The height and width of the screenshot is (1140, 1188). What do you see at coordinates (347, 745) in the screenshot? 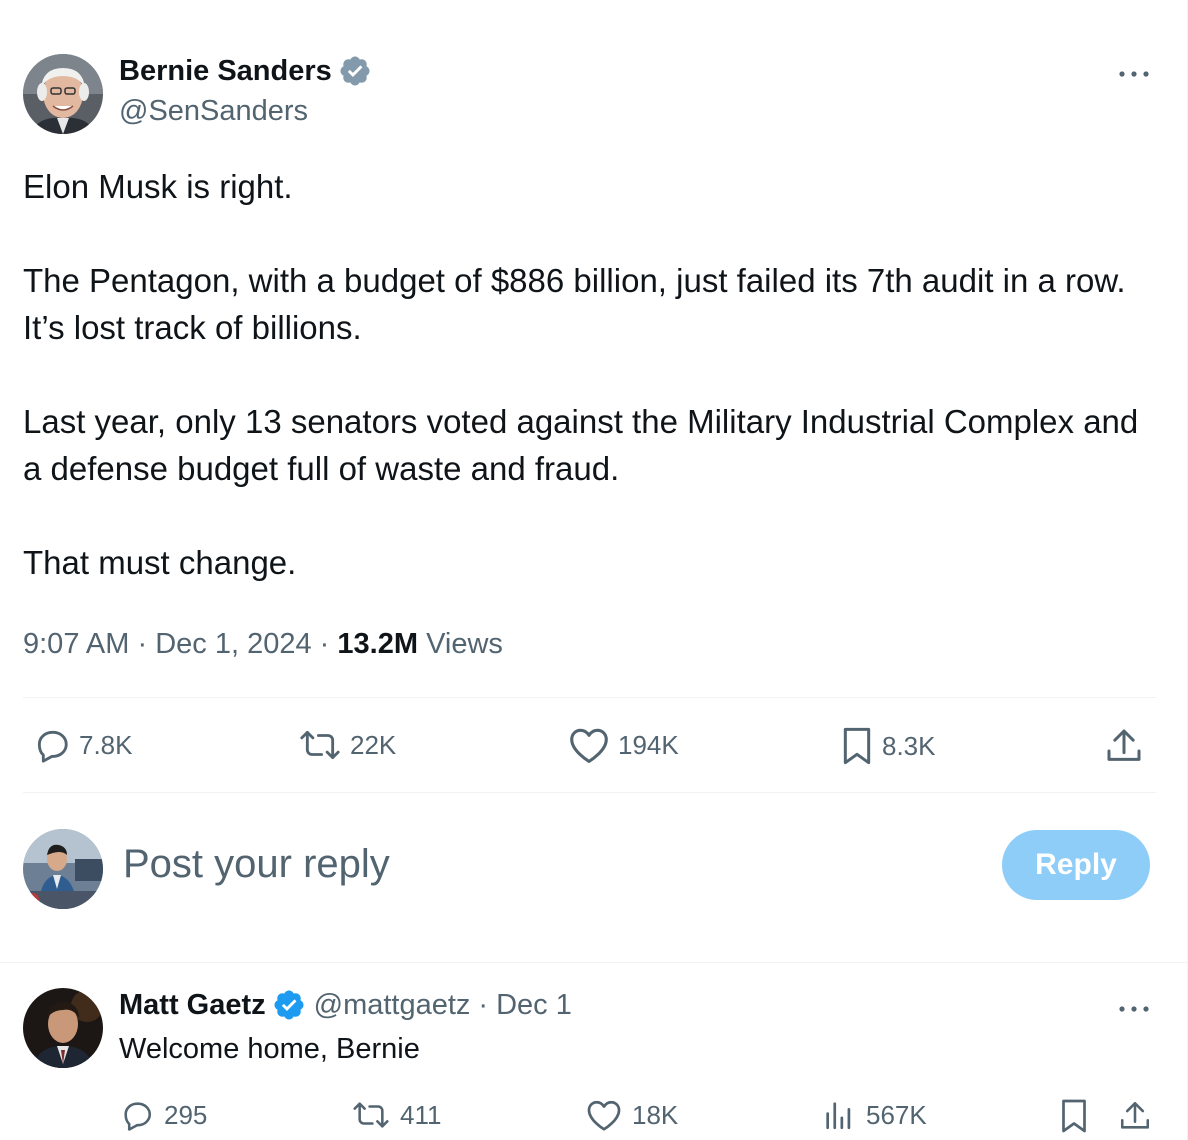
I see `repost-action: 22K` at bounding box center [347, 745].